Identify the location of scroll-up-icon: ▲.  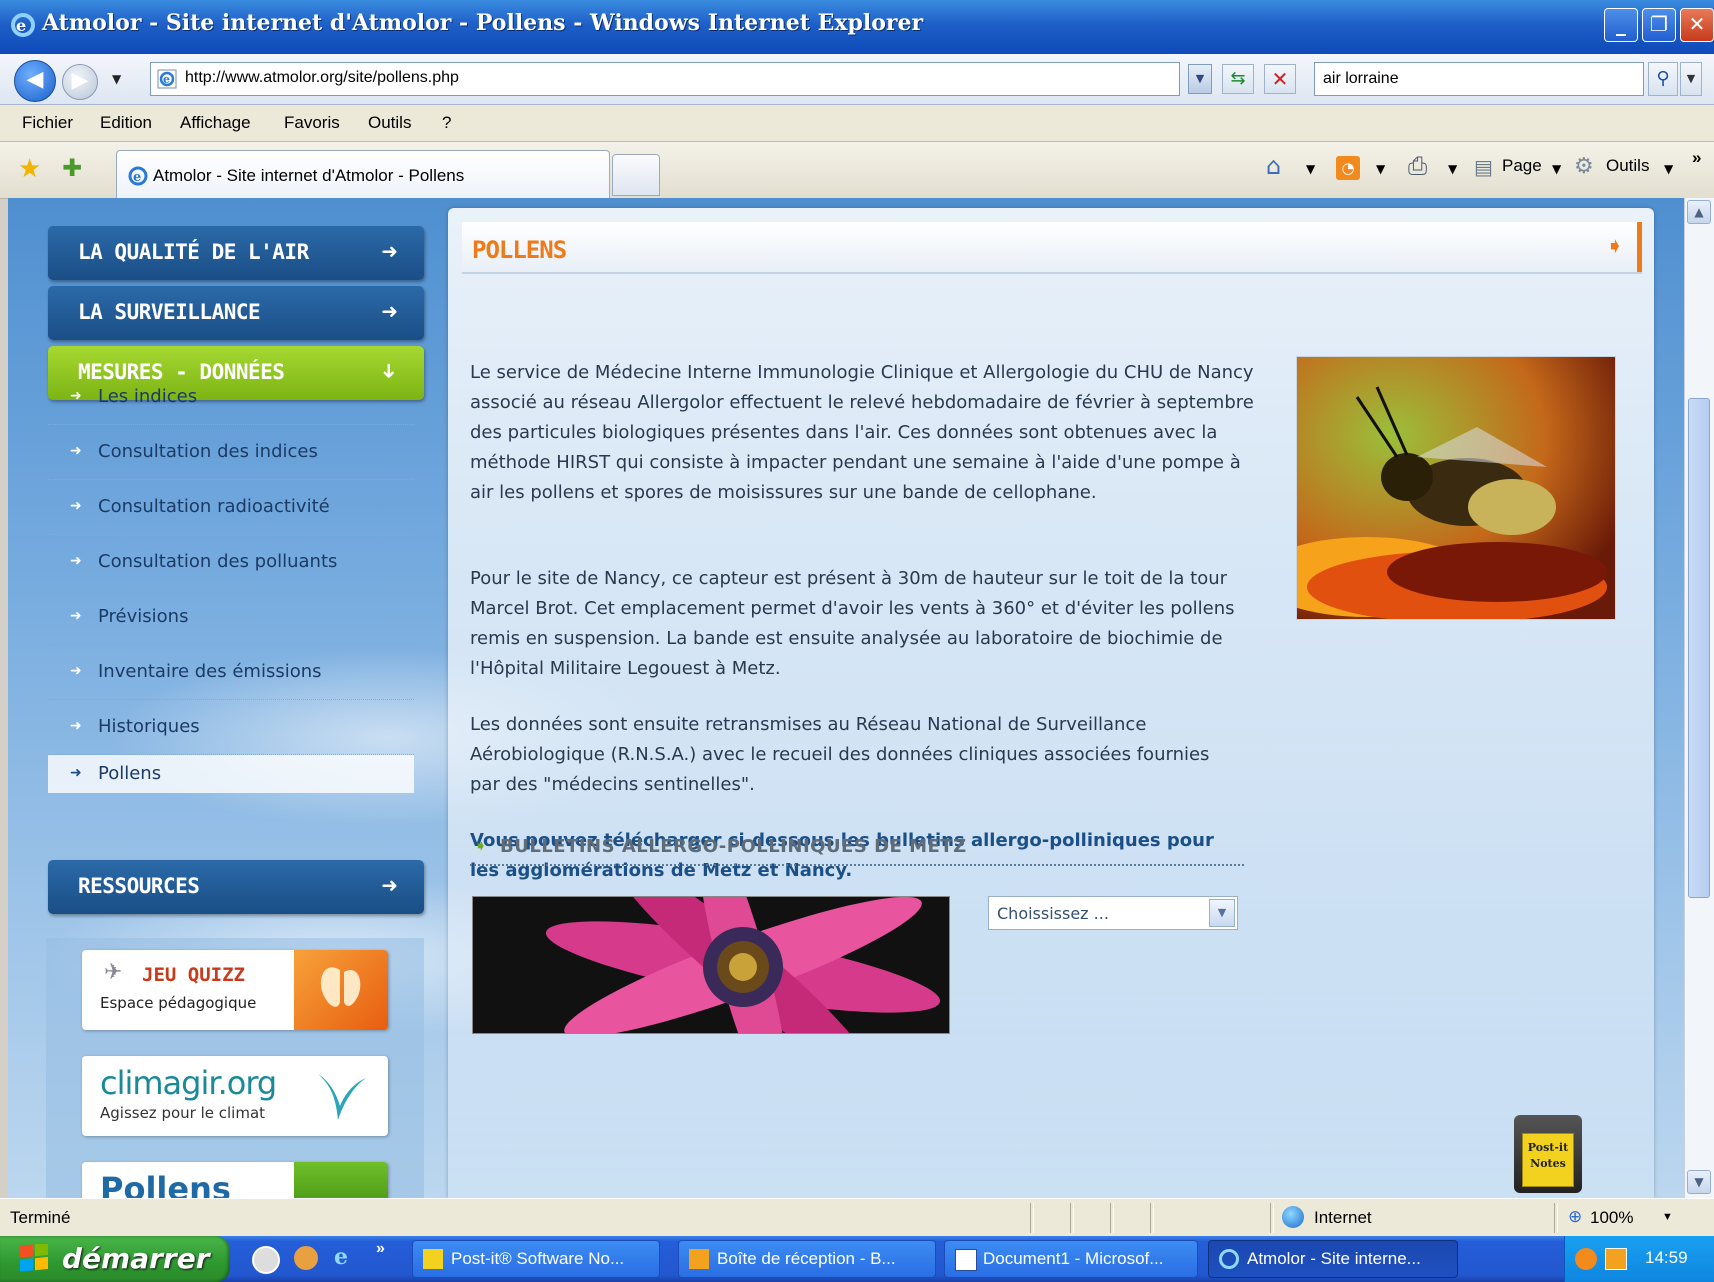
(1699, 212).